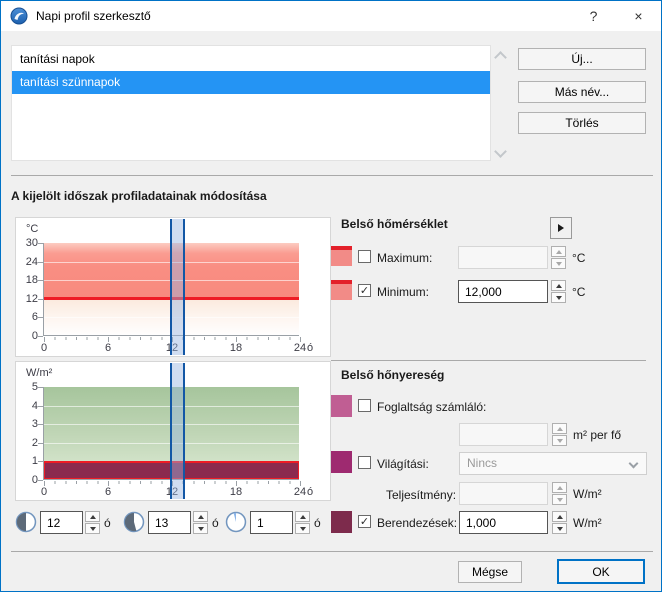 The height and width of the screenshot is (592, 662). What do you see at coordinates (421, 495) in the screenshot?
I see `power-label: Teljesítmény:` at bounding box center [421, 495].